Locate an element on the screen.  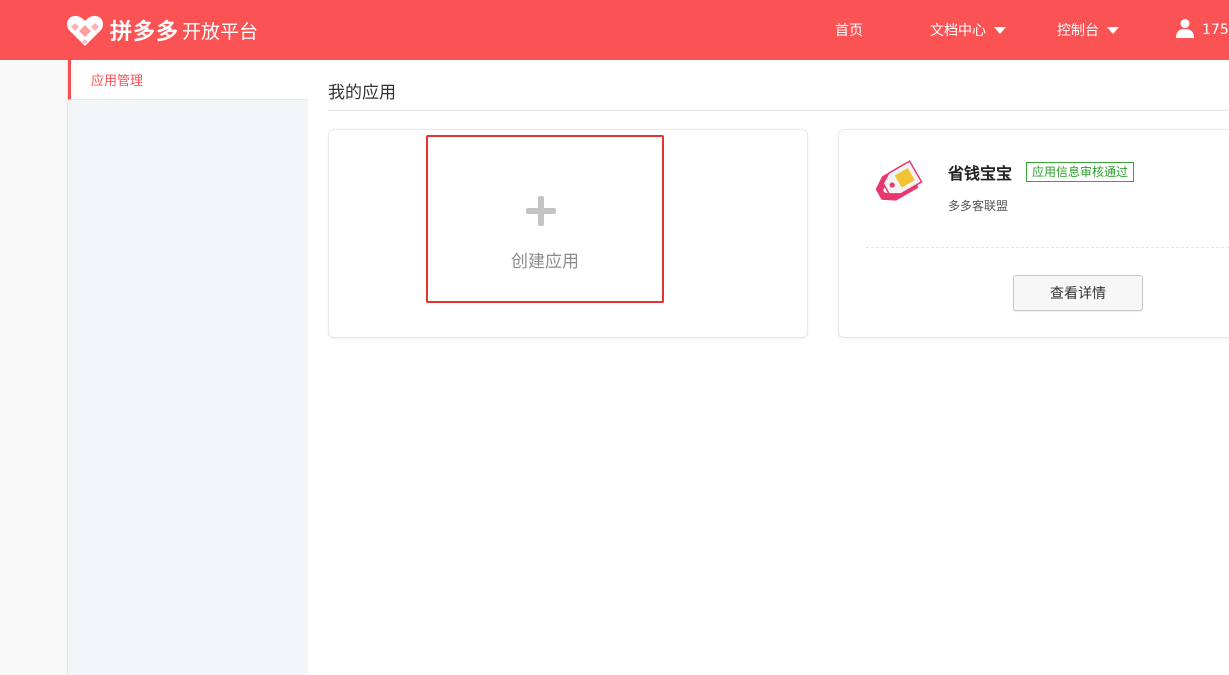
app-card-divider is located at coordinates (1047, 247).